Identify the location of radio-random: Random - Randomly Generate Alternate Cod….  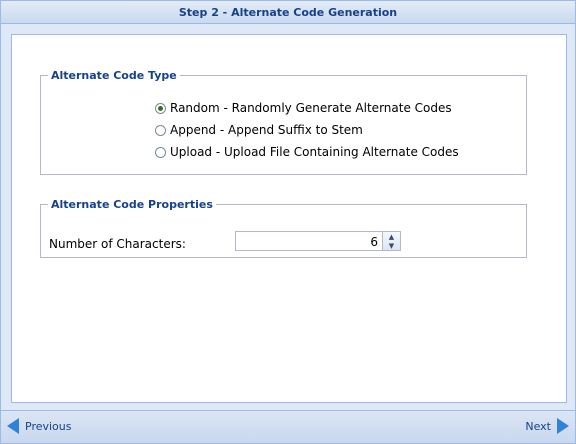
(303, 108).